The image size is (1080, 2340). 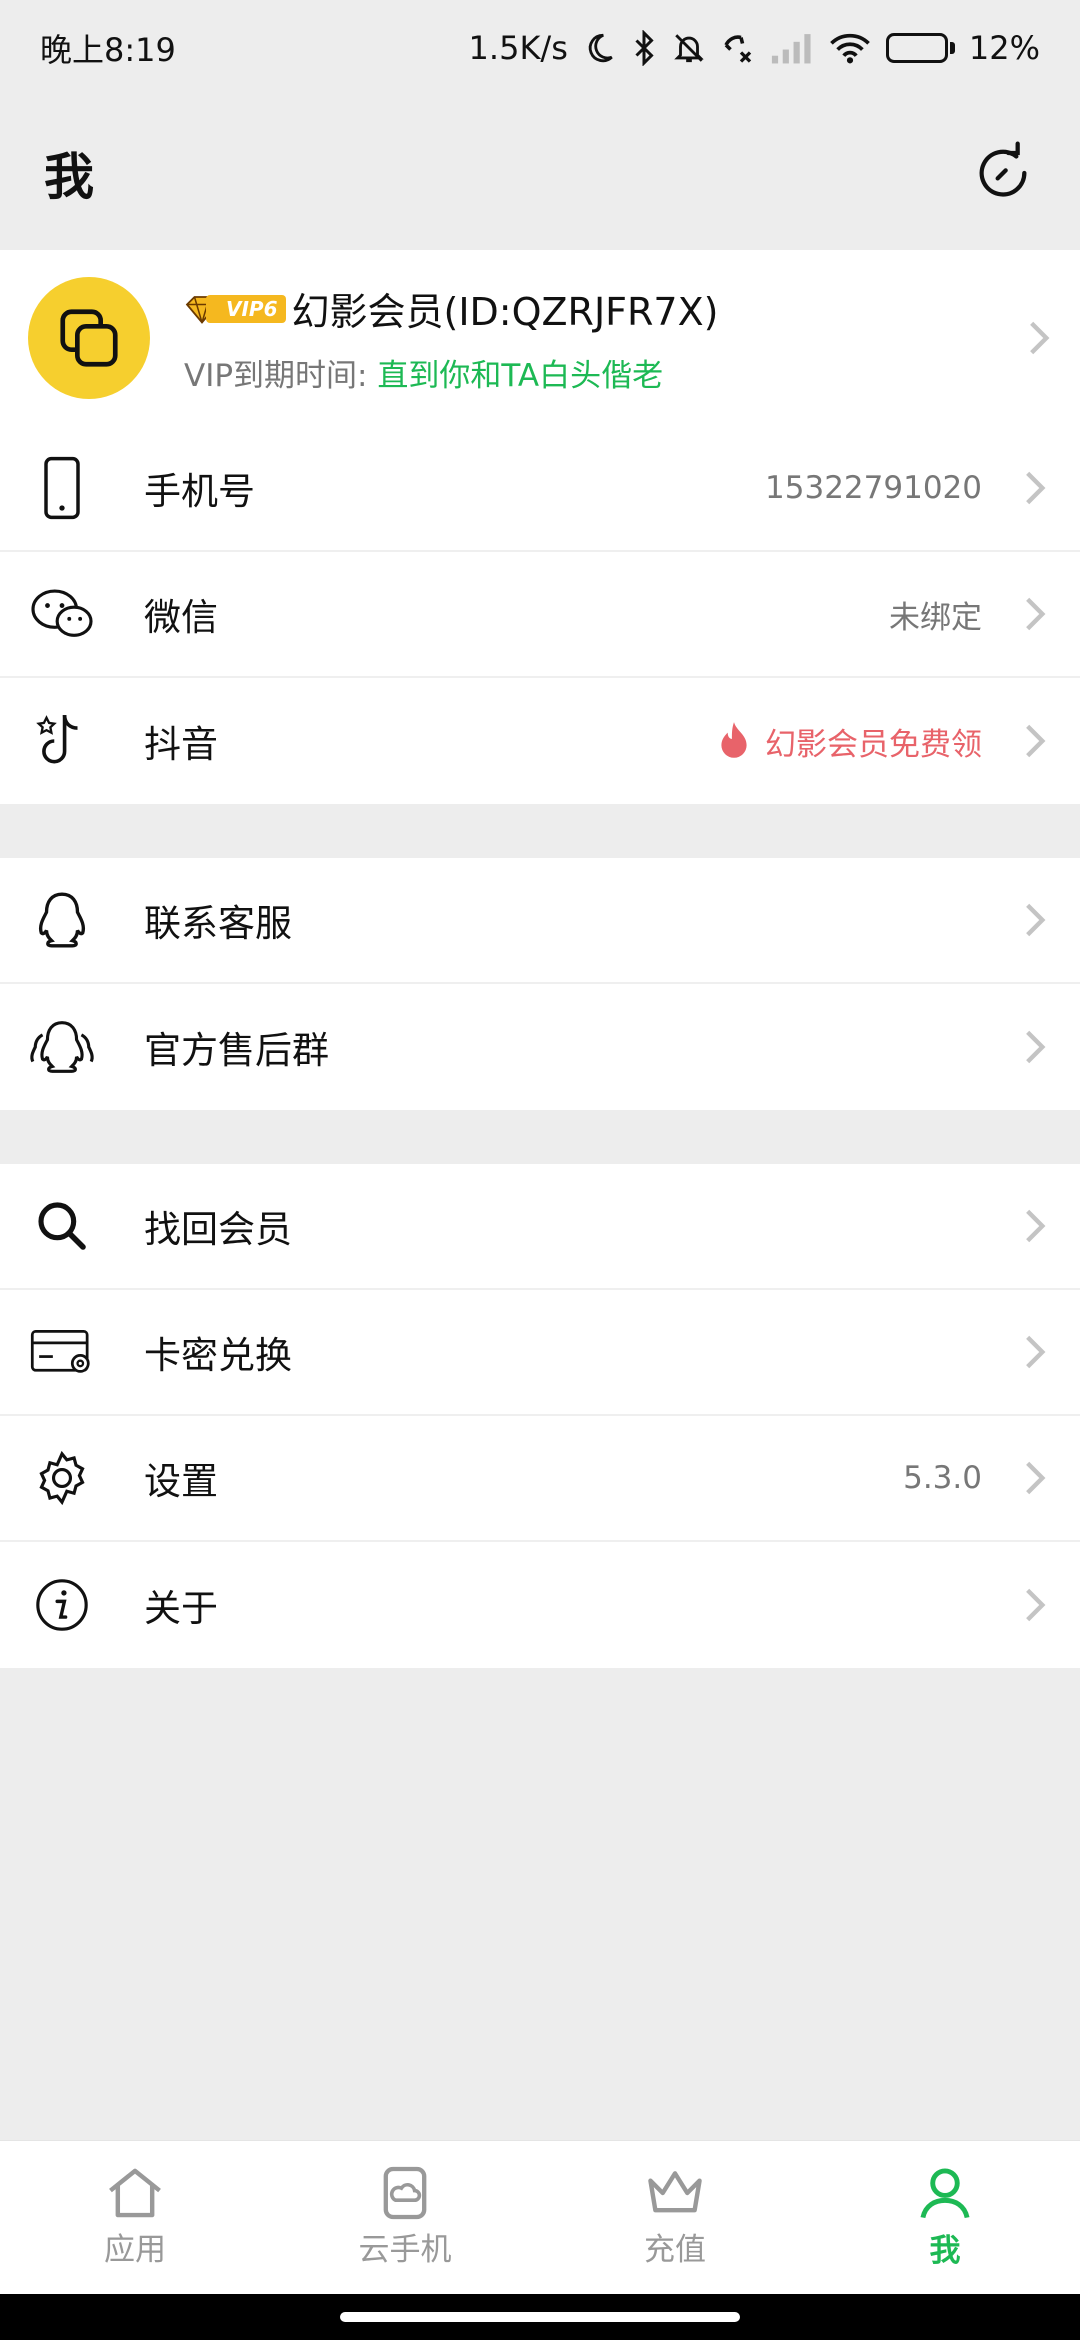 I want to click on row-wechat: 微信 未绑定, so click(x=540, y=615).